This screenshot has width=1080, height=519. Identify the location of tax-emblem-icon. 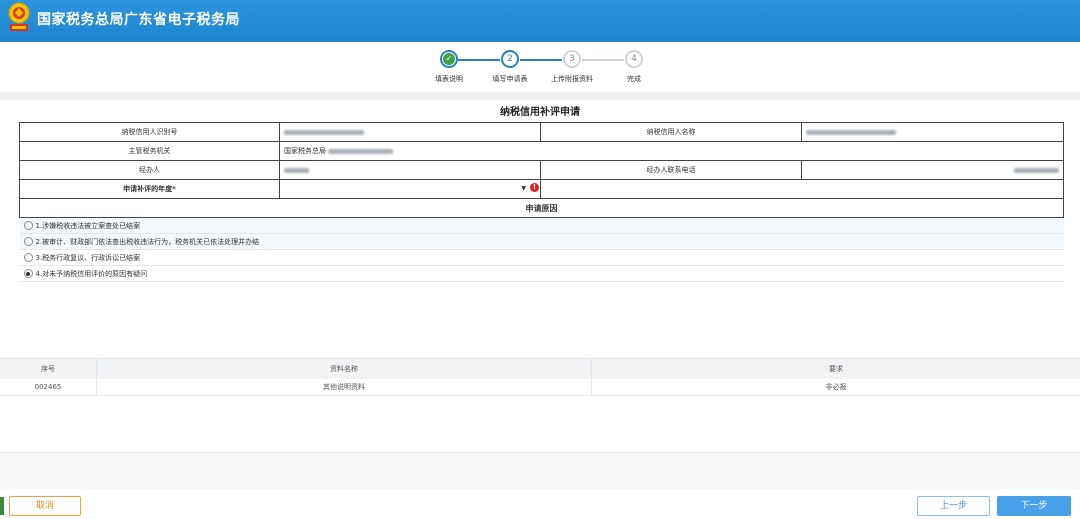
(19, 16).